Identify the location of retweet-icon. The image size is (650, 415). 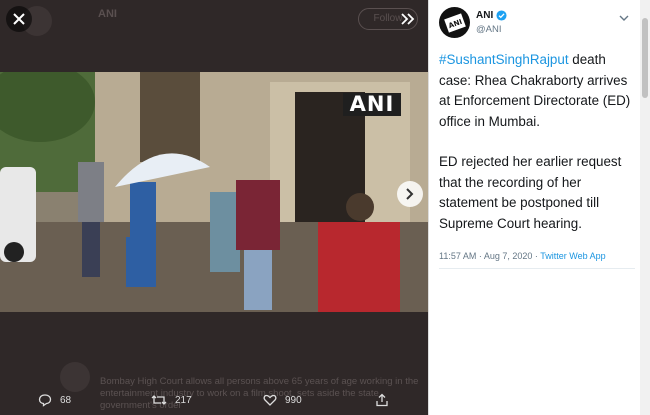
(159, 400).